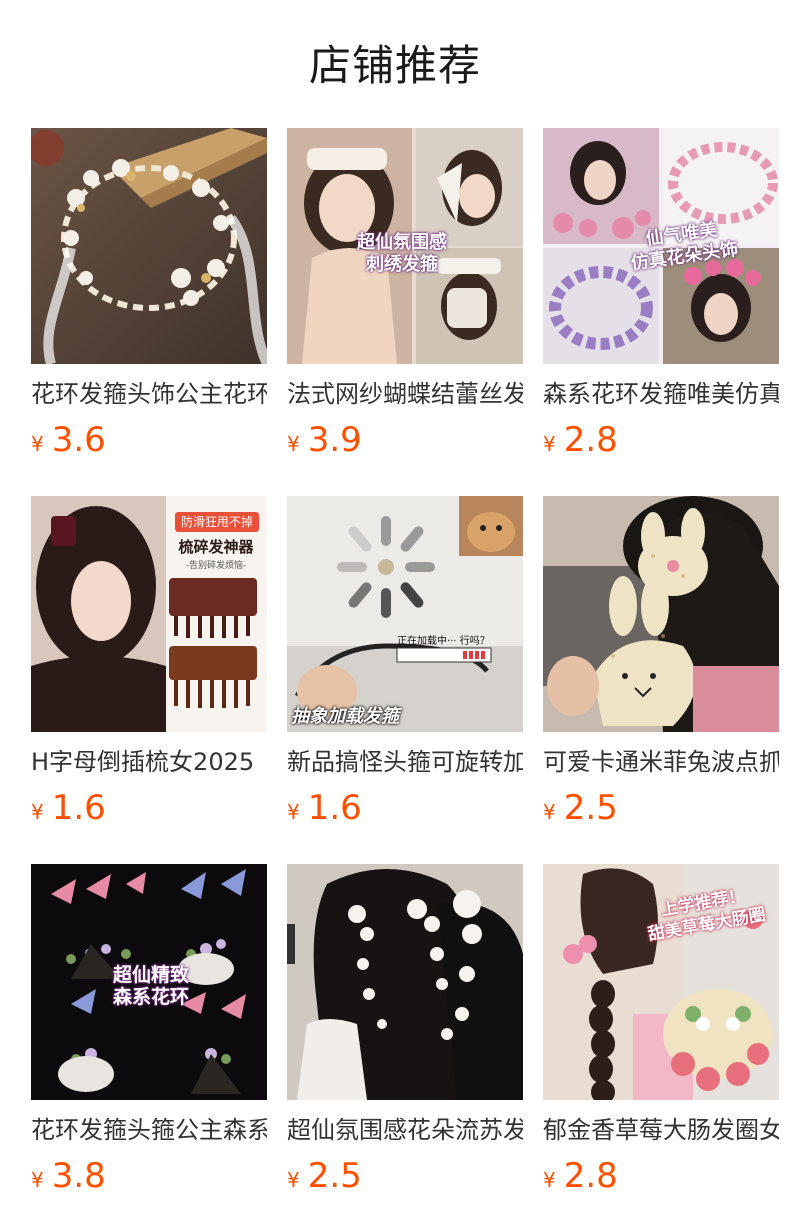 Image resolution: width=790 pixels, height=1232 pixels. I want to click on product-image: 超仙精致 森系花环, so click(149, 982).